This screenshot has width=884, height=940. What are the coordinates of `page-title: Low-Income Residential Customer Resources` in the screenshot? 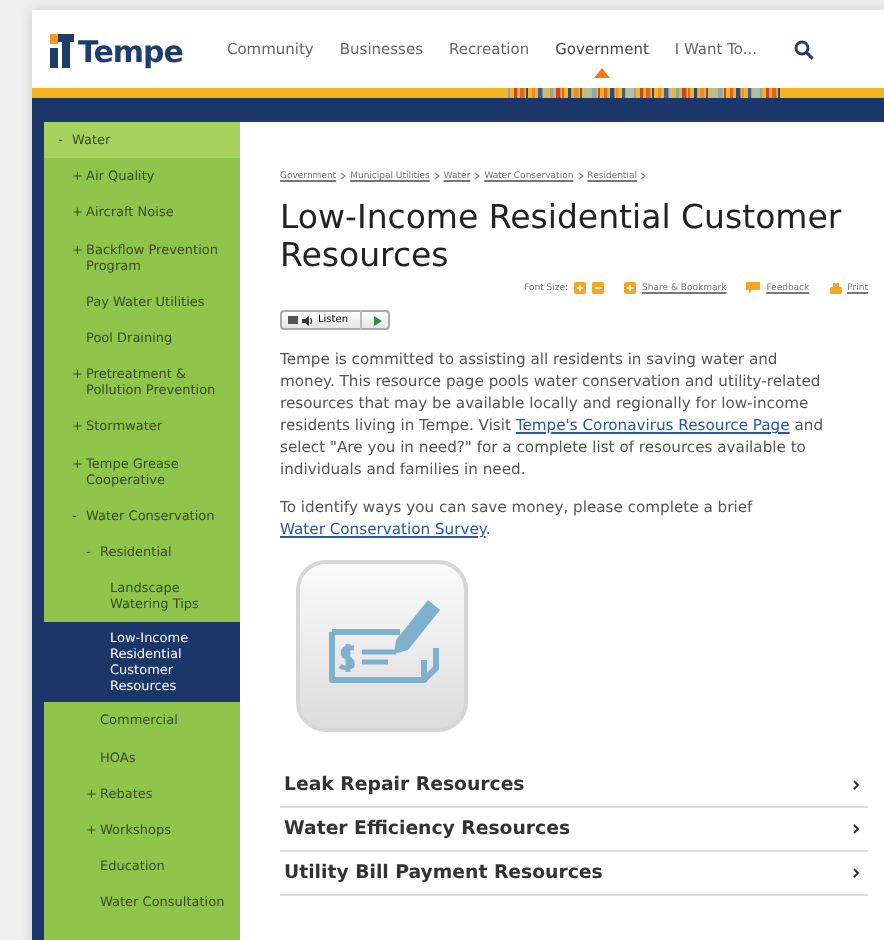 It's located at (562, 236).